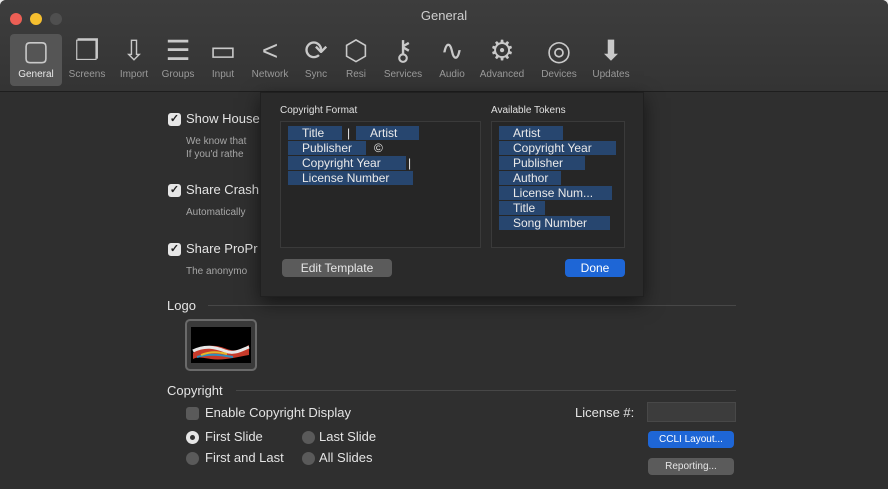  What do you see at coordinates (542, 163) in the screenshot?
I see `available-token: Publisher` at bounding box center [542, 163].